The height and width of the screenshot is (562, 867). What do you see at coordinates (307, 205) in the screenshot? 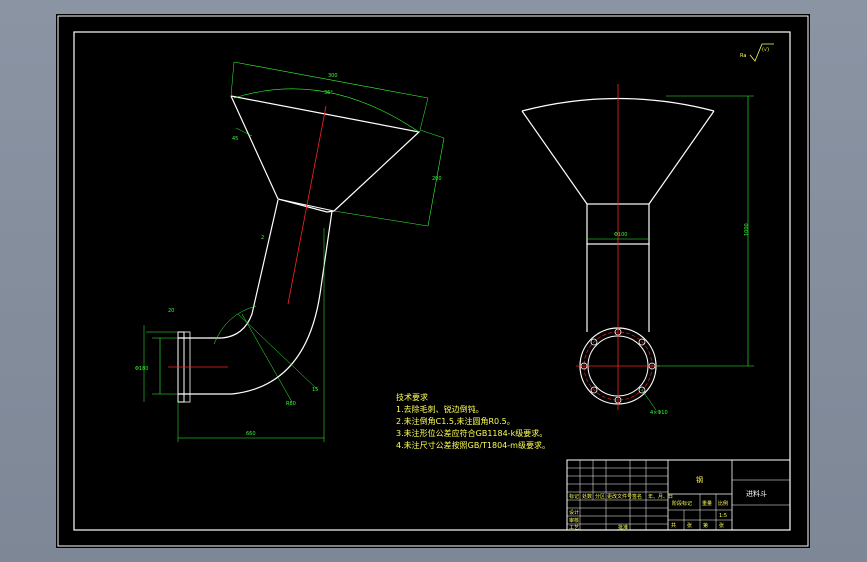
I see `centerline-funnel` at bounding box center [307, 205].